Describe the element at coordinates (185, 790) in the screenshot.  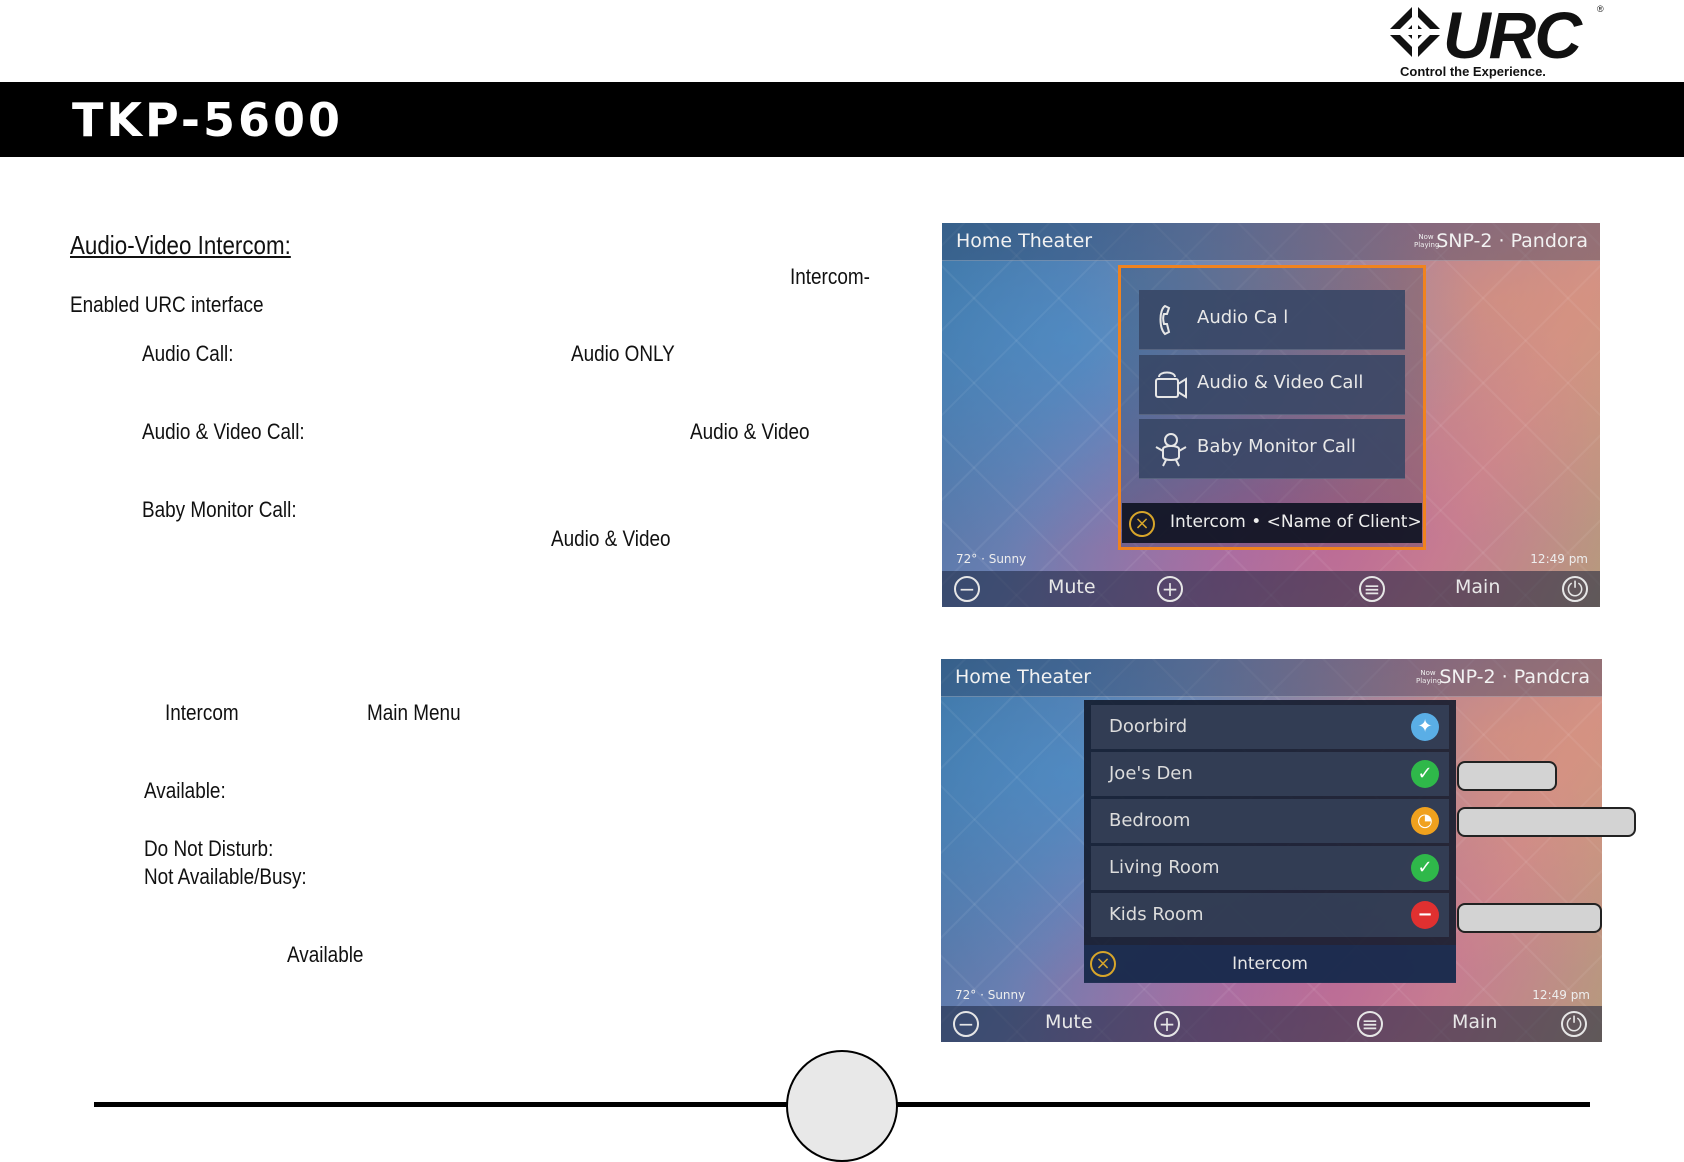
I see `available-label: Available:` at that location.